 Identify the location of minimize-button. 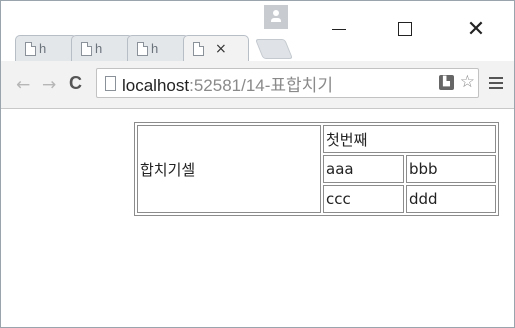
(339, 29).